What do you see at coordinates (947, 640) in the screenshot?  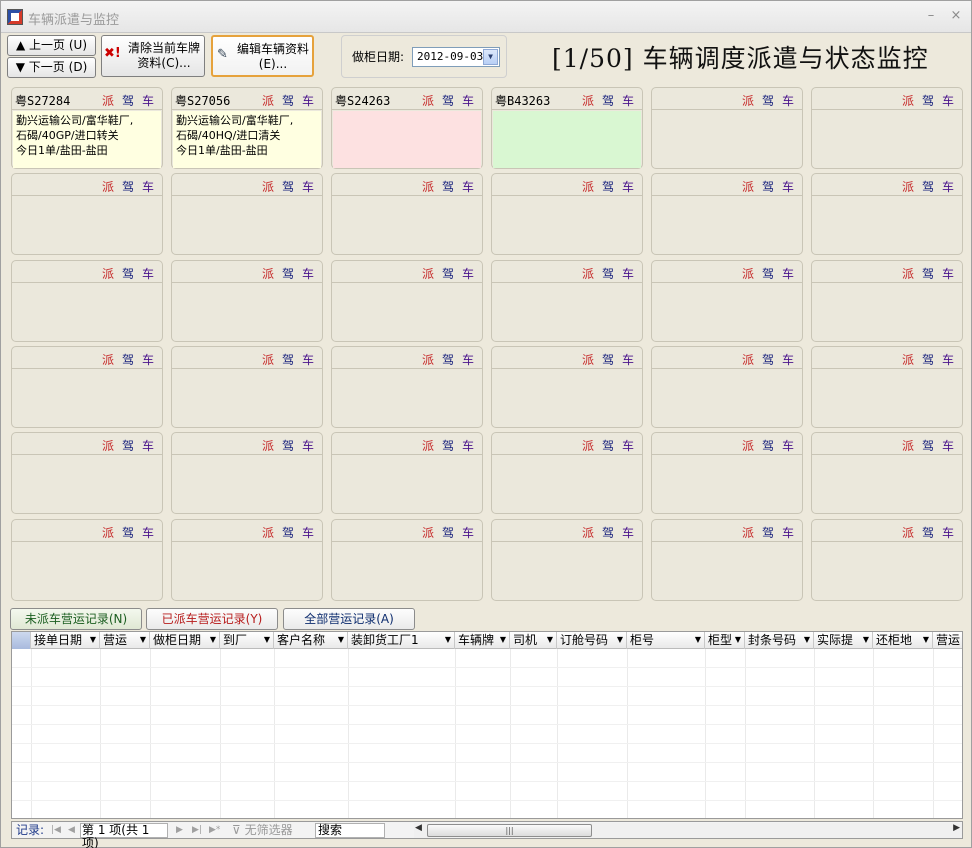 I see `column-header: 营运` at bounding box center [947, 640].